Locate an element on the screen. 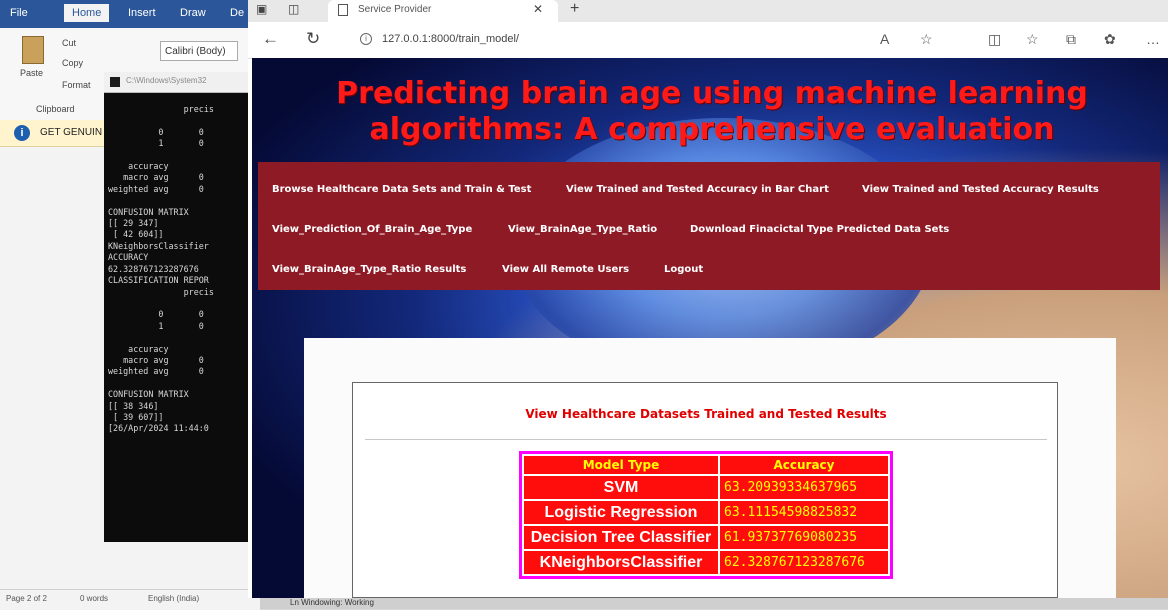  table-row: Logistic Regression 63.11154598825832 is located at coordinates (706, 512).